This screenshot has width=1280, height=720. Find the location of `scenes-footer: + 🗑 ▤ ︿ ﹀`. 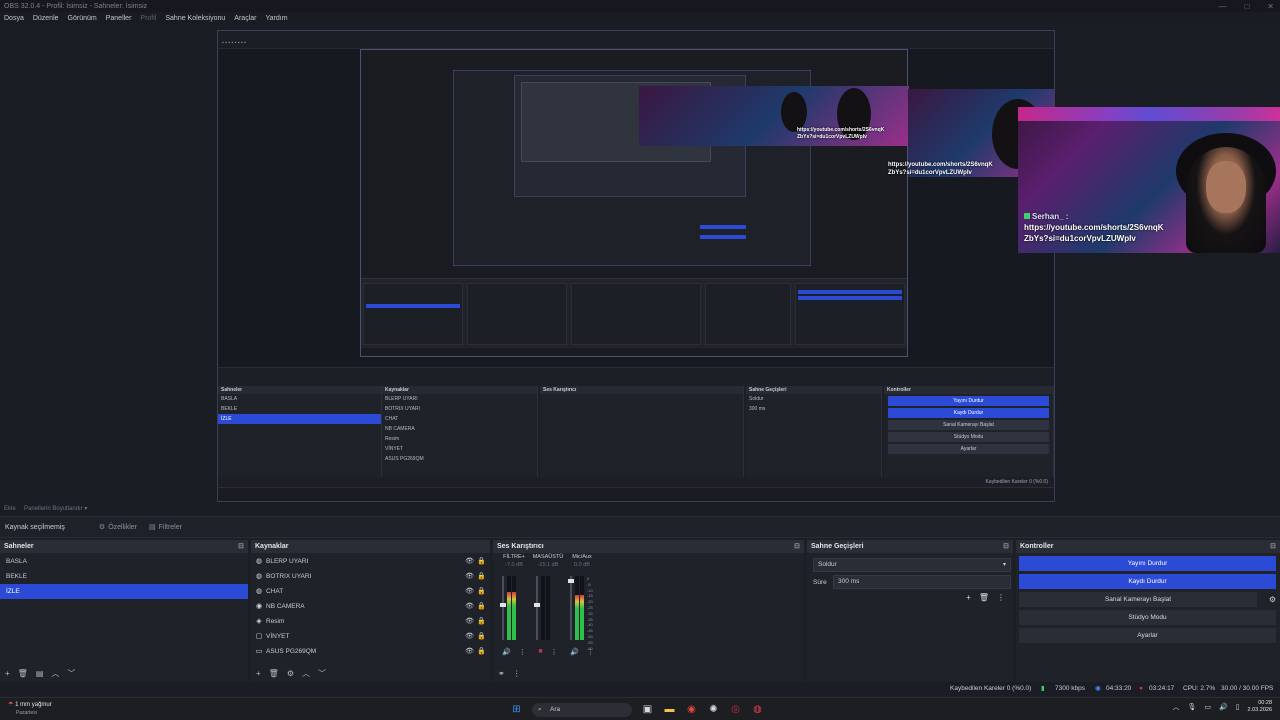

scenes-footer: + 🗑 ▤ ︿ ﹀ is located at coordinates (124, 673).